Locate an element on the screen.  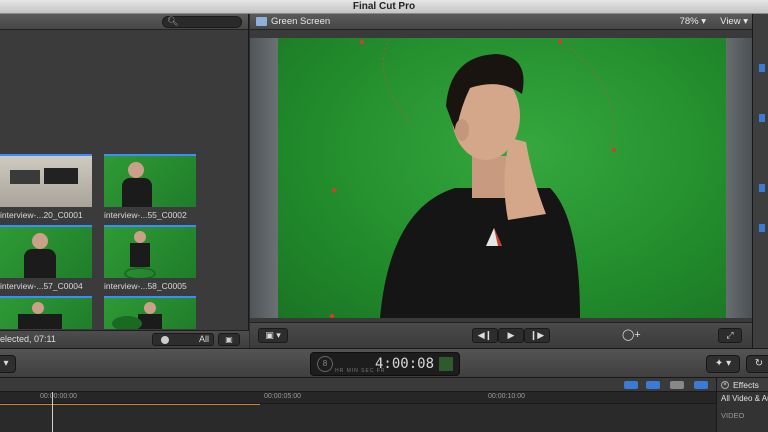
snapping-icon is located at coordinates (701, 385).